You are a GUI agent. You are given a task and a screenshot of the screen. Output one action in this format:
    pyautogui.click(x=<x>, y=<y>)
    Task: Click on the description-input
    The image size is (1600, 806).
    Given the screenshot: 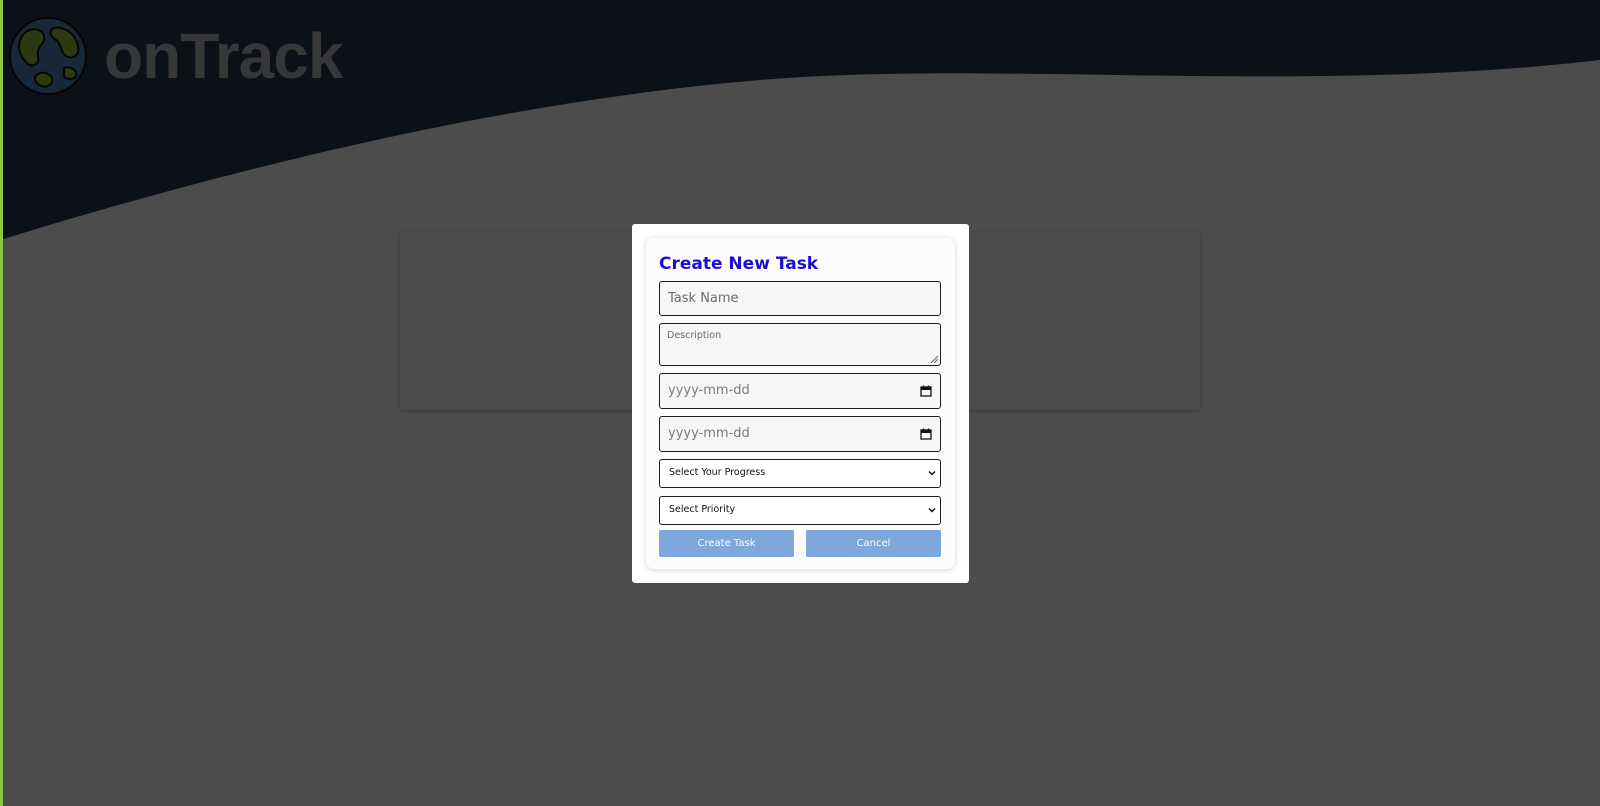 What is the action you would take?
    pyautogui.click(x=800, y=344)
    